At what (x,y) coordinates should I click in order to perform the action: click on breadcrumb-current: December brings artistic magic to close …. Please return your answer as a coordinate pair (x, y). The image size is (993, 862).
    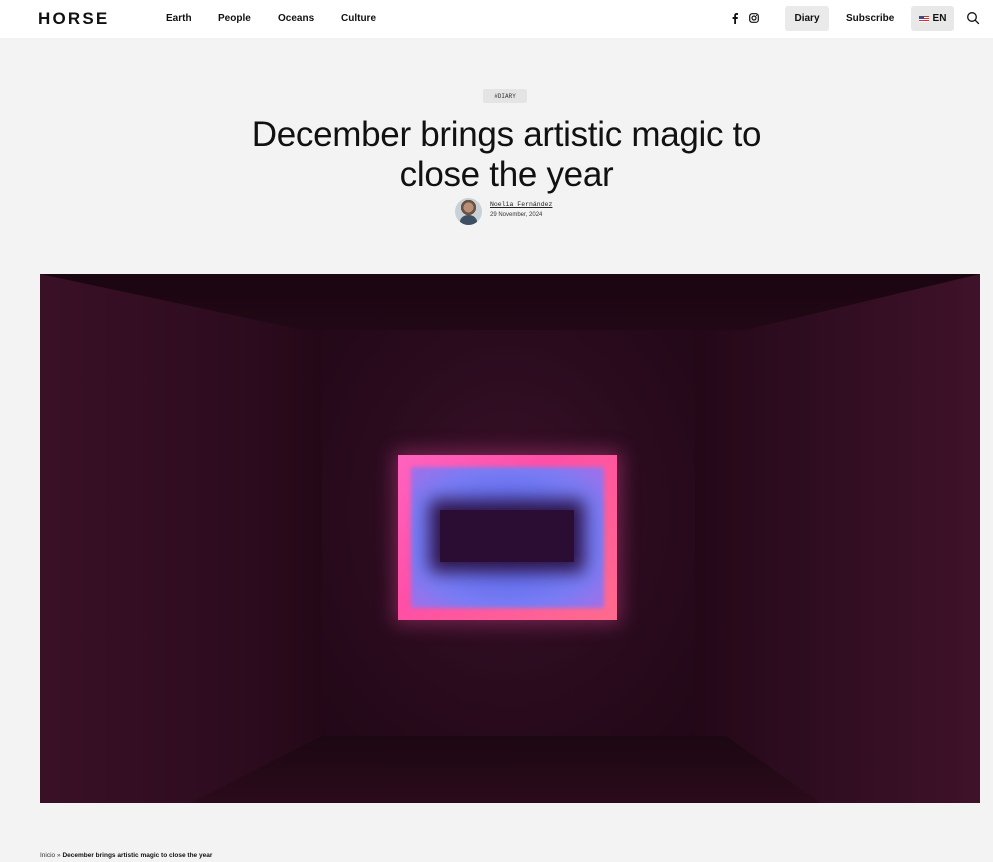
    Looking at the image, I should click on (137, 855).